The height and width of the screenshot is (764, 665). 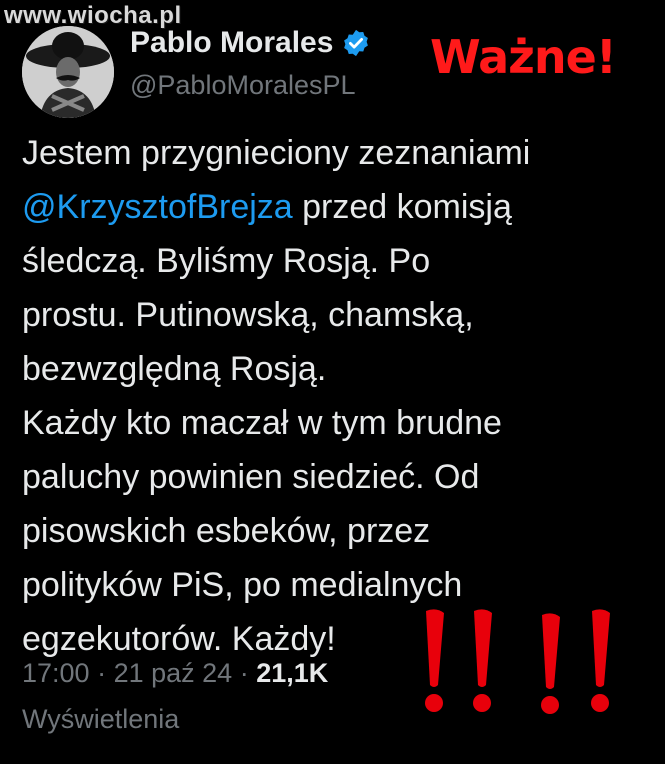 I want to click on tweet-meta-row: 17:00 · 21 paź 24 · 21,1K, so click(x=175, y=673).